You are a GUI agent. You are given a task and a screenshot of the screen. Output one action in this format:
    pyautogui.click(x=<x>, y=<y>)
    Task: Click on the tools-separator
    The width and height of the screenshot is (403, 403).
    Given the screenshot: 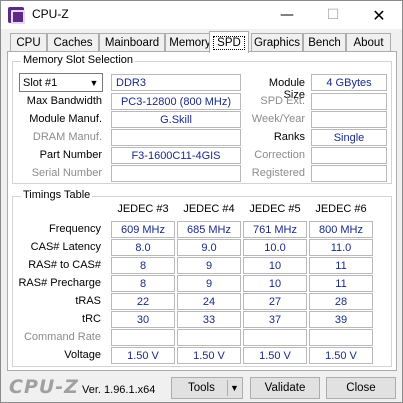 What is the action you would take?
    pyautogui.click(x=227, y=388)
    